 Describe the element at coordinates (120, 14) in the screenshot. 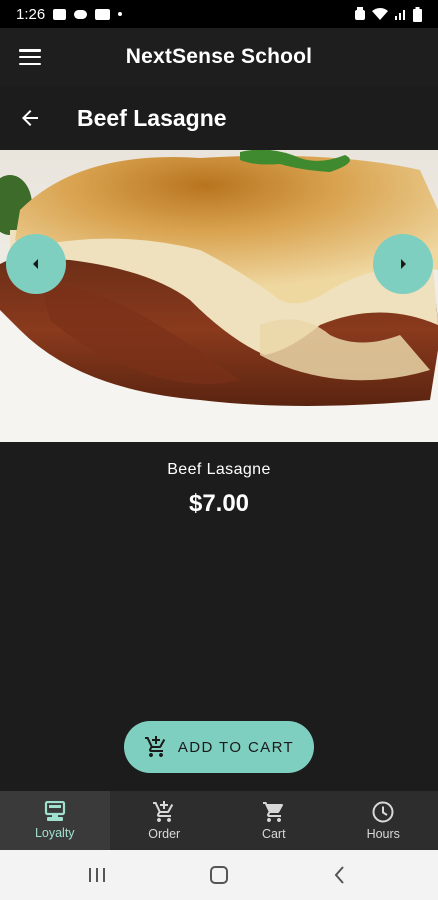

I see `more-notifications-icon` at that location.